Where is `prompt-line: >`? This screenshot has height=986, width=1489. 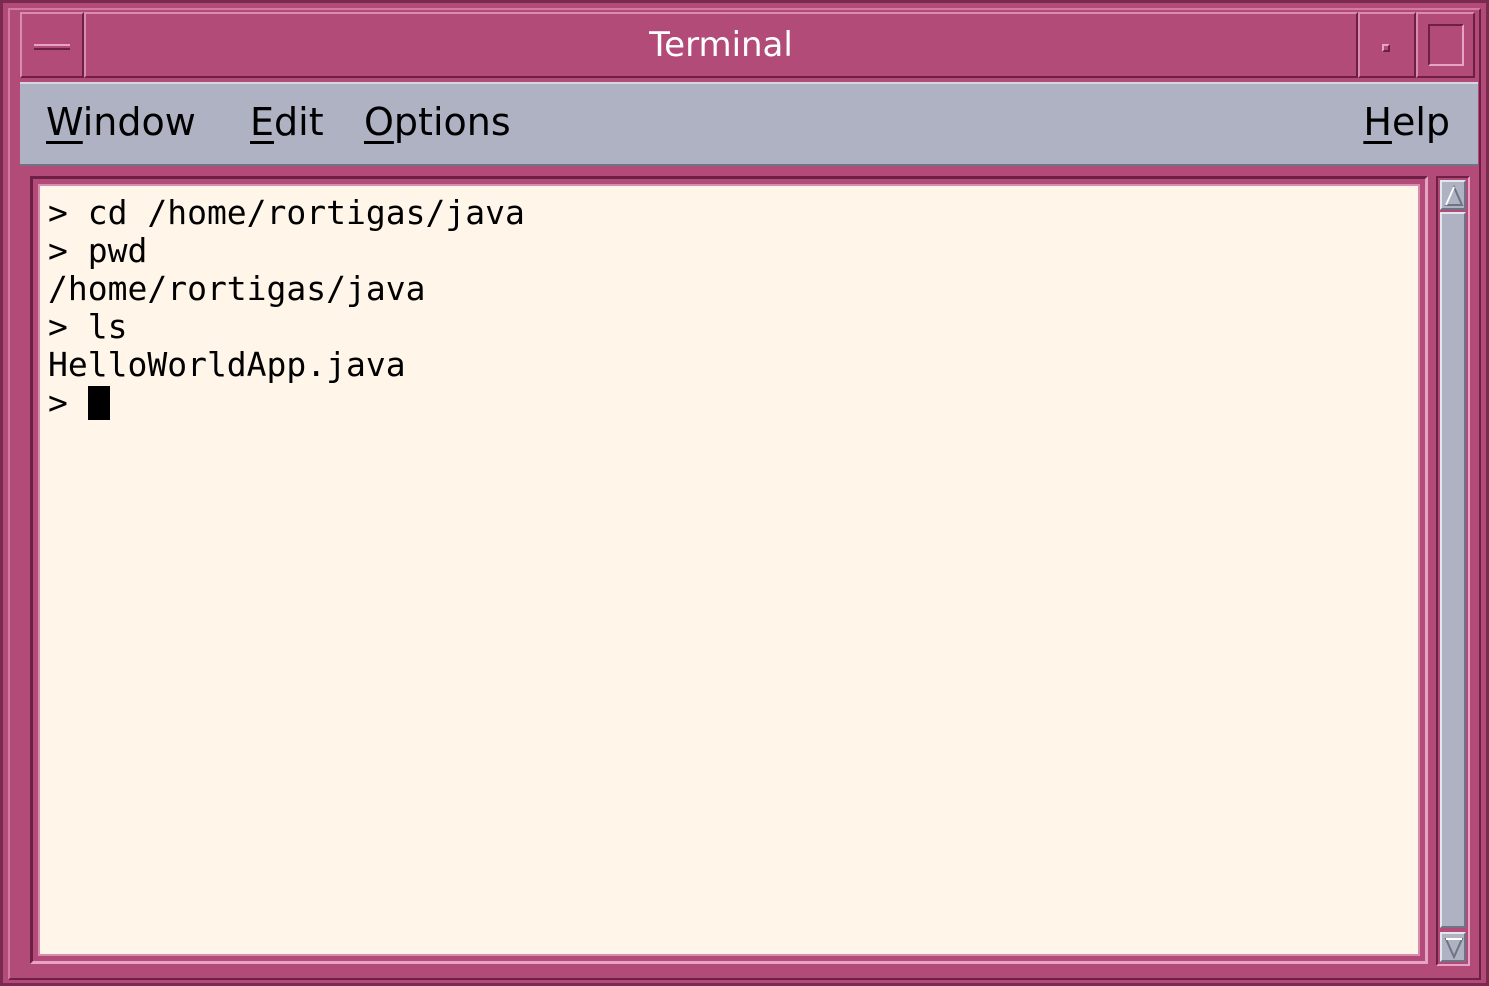
prompt-line: > is located at coordinates (286, 403).